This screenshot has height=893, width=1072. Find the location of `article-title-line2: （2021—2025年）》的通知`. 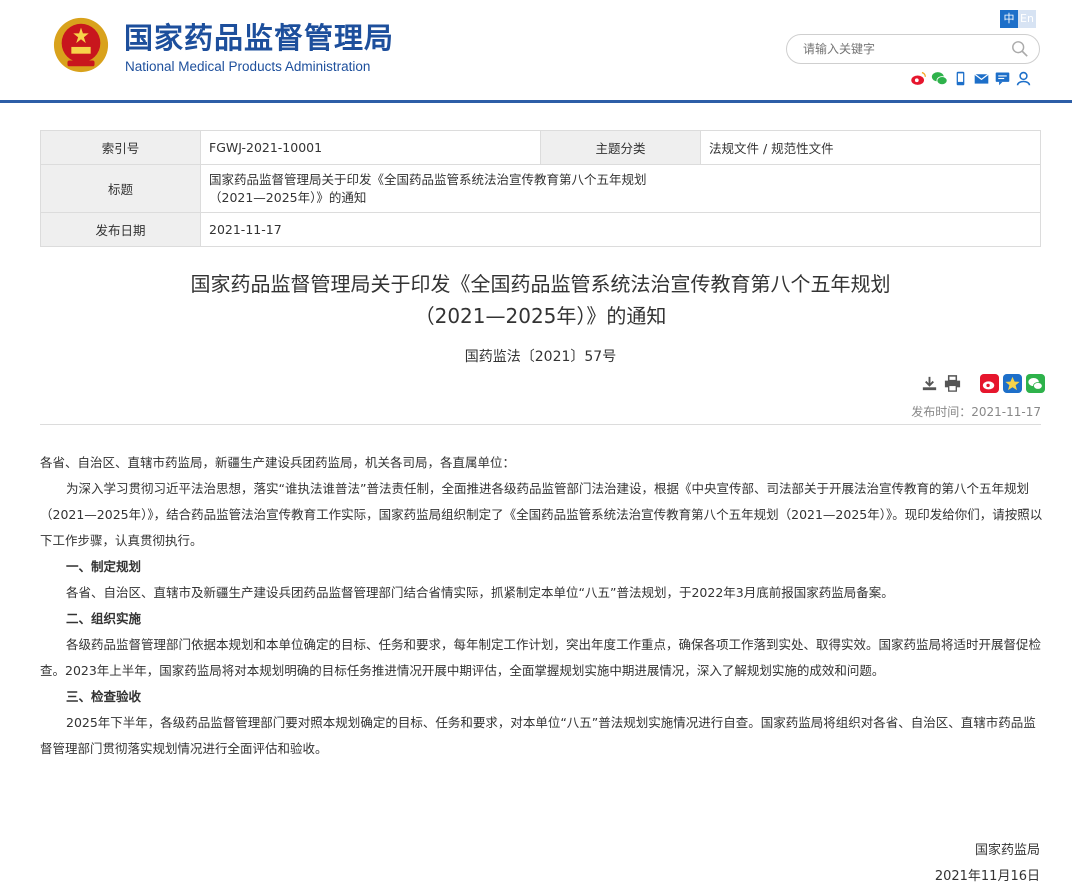

article-title-line2: （2021—2025年）》的通知 is located at coordinates (540, 316).